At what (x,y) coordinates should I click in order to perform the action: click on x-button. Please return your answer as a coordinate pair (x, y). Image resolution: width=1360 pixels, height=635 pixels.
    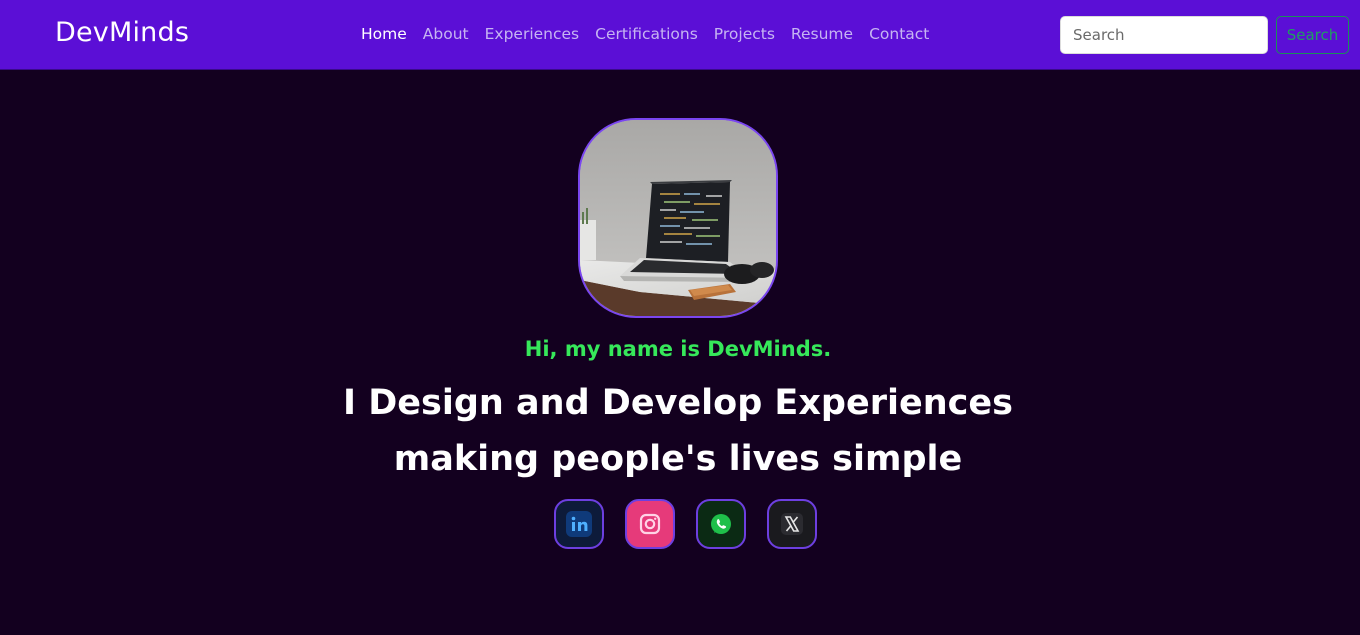
    Looking at the image, I should click on (792, 524).